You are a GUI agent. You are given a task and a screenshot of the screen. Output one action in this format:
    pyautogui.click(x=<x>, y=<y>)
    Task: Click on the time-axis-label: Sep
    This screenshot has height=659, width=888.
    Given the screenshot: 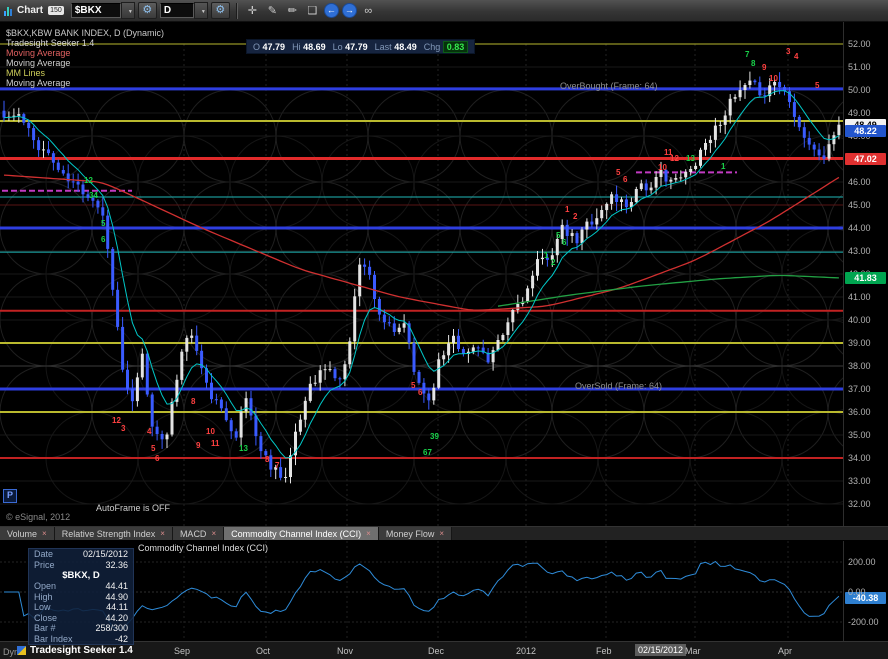 What is the action you would take?
    pyautogui.click(x=182, y=651)
    